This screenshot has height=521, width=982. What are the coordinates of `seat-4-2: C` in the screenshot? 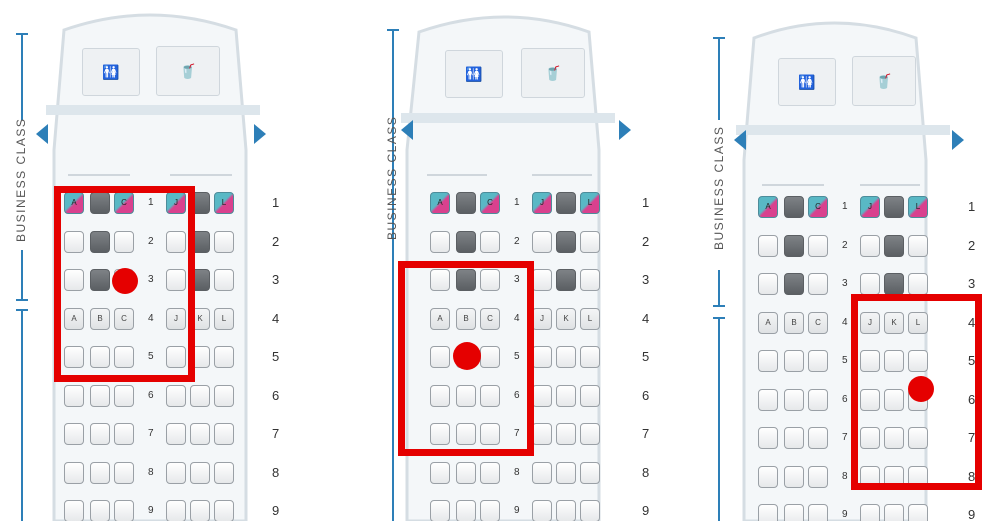 It's located at (818, 322).